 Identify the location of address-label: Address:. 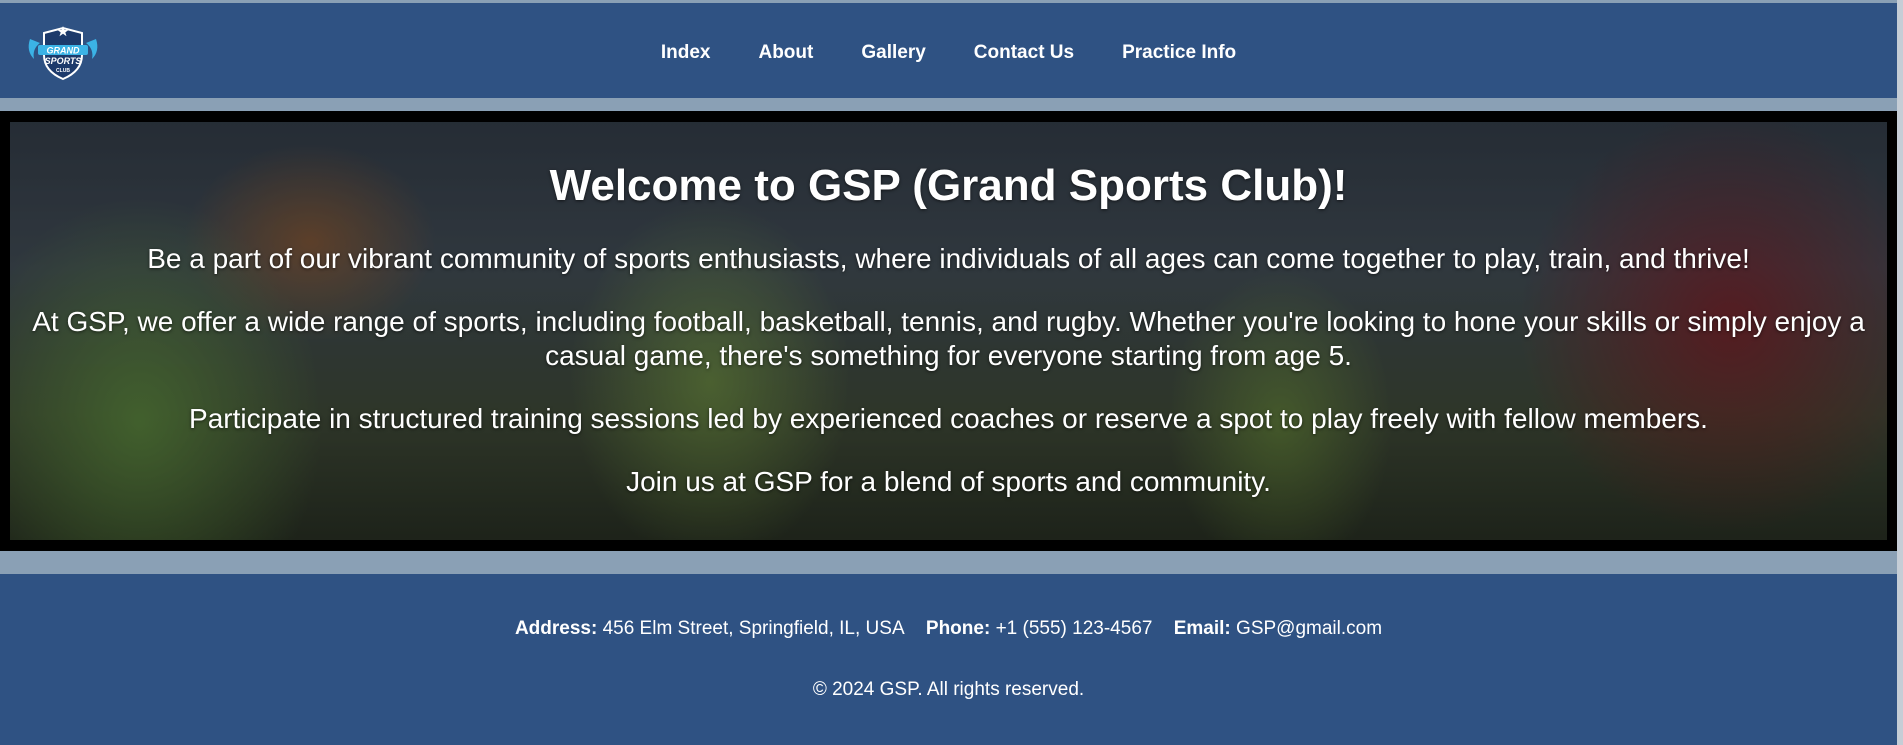
(556, 628).